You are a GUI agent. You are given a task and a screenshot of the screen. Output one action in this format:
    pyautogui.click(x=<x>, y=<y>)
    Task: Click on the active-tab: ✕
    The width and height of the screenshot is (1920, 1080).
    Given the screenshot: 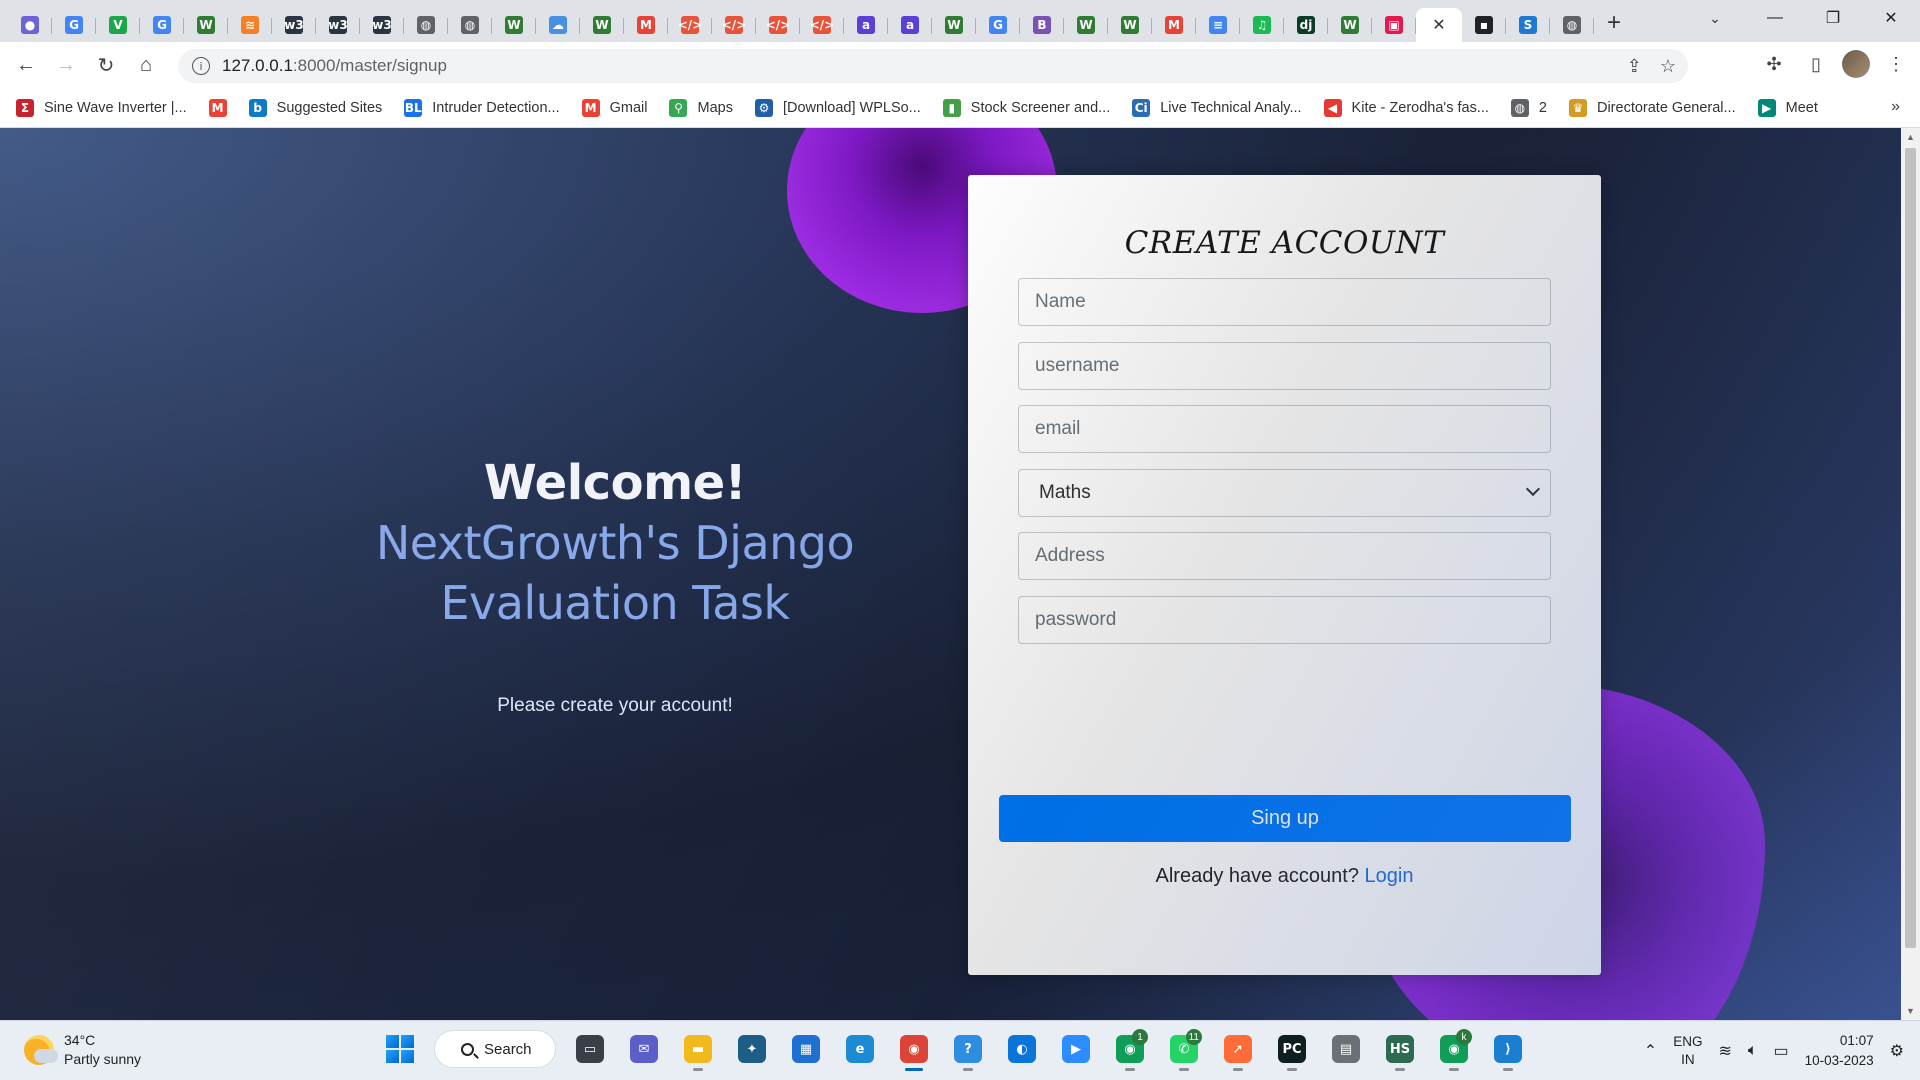 What is the action you would take?
    pyautogui.click(x=1439, y=25)
    